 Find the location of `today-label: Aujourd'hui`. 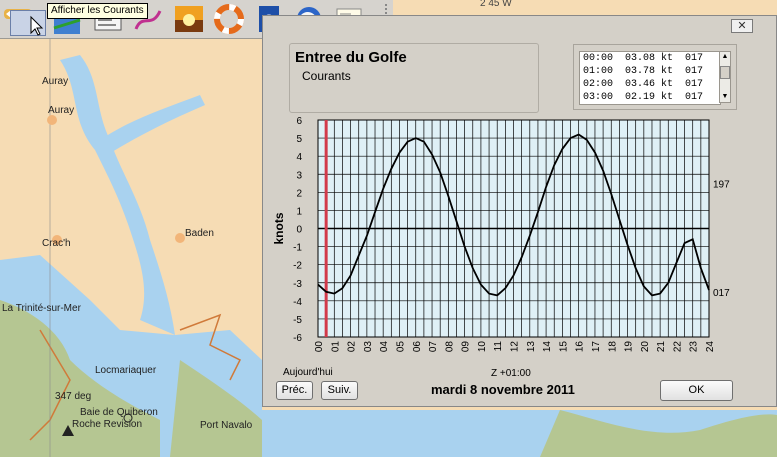

today-label: Aujourd'hui is located at coordinates (308, 372).